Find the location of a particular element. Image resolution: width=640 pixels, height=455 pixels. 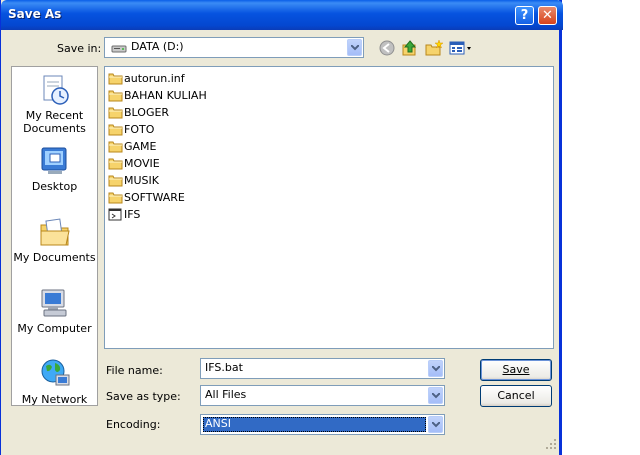

place-my-documents: My Documents is located at coordinates (54, 239).